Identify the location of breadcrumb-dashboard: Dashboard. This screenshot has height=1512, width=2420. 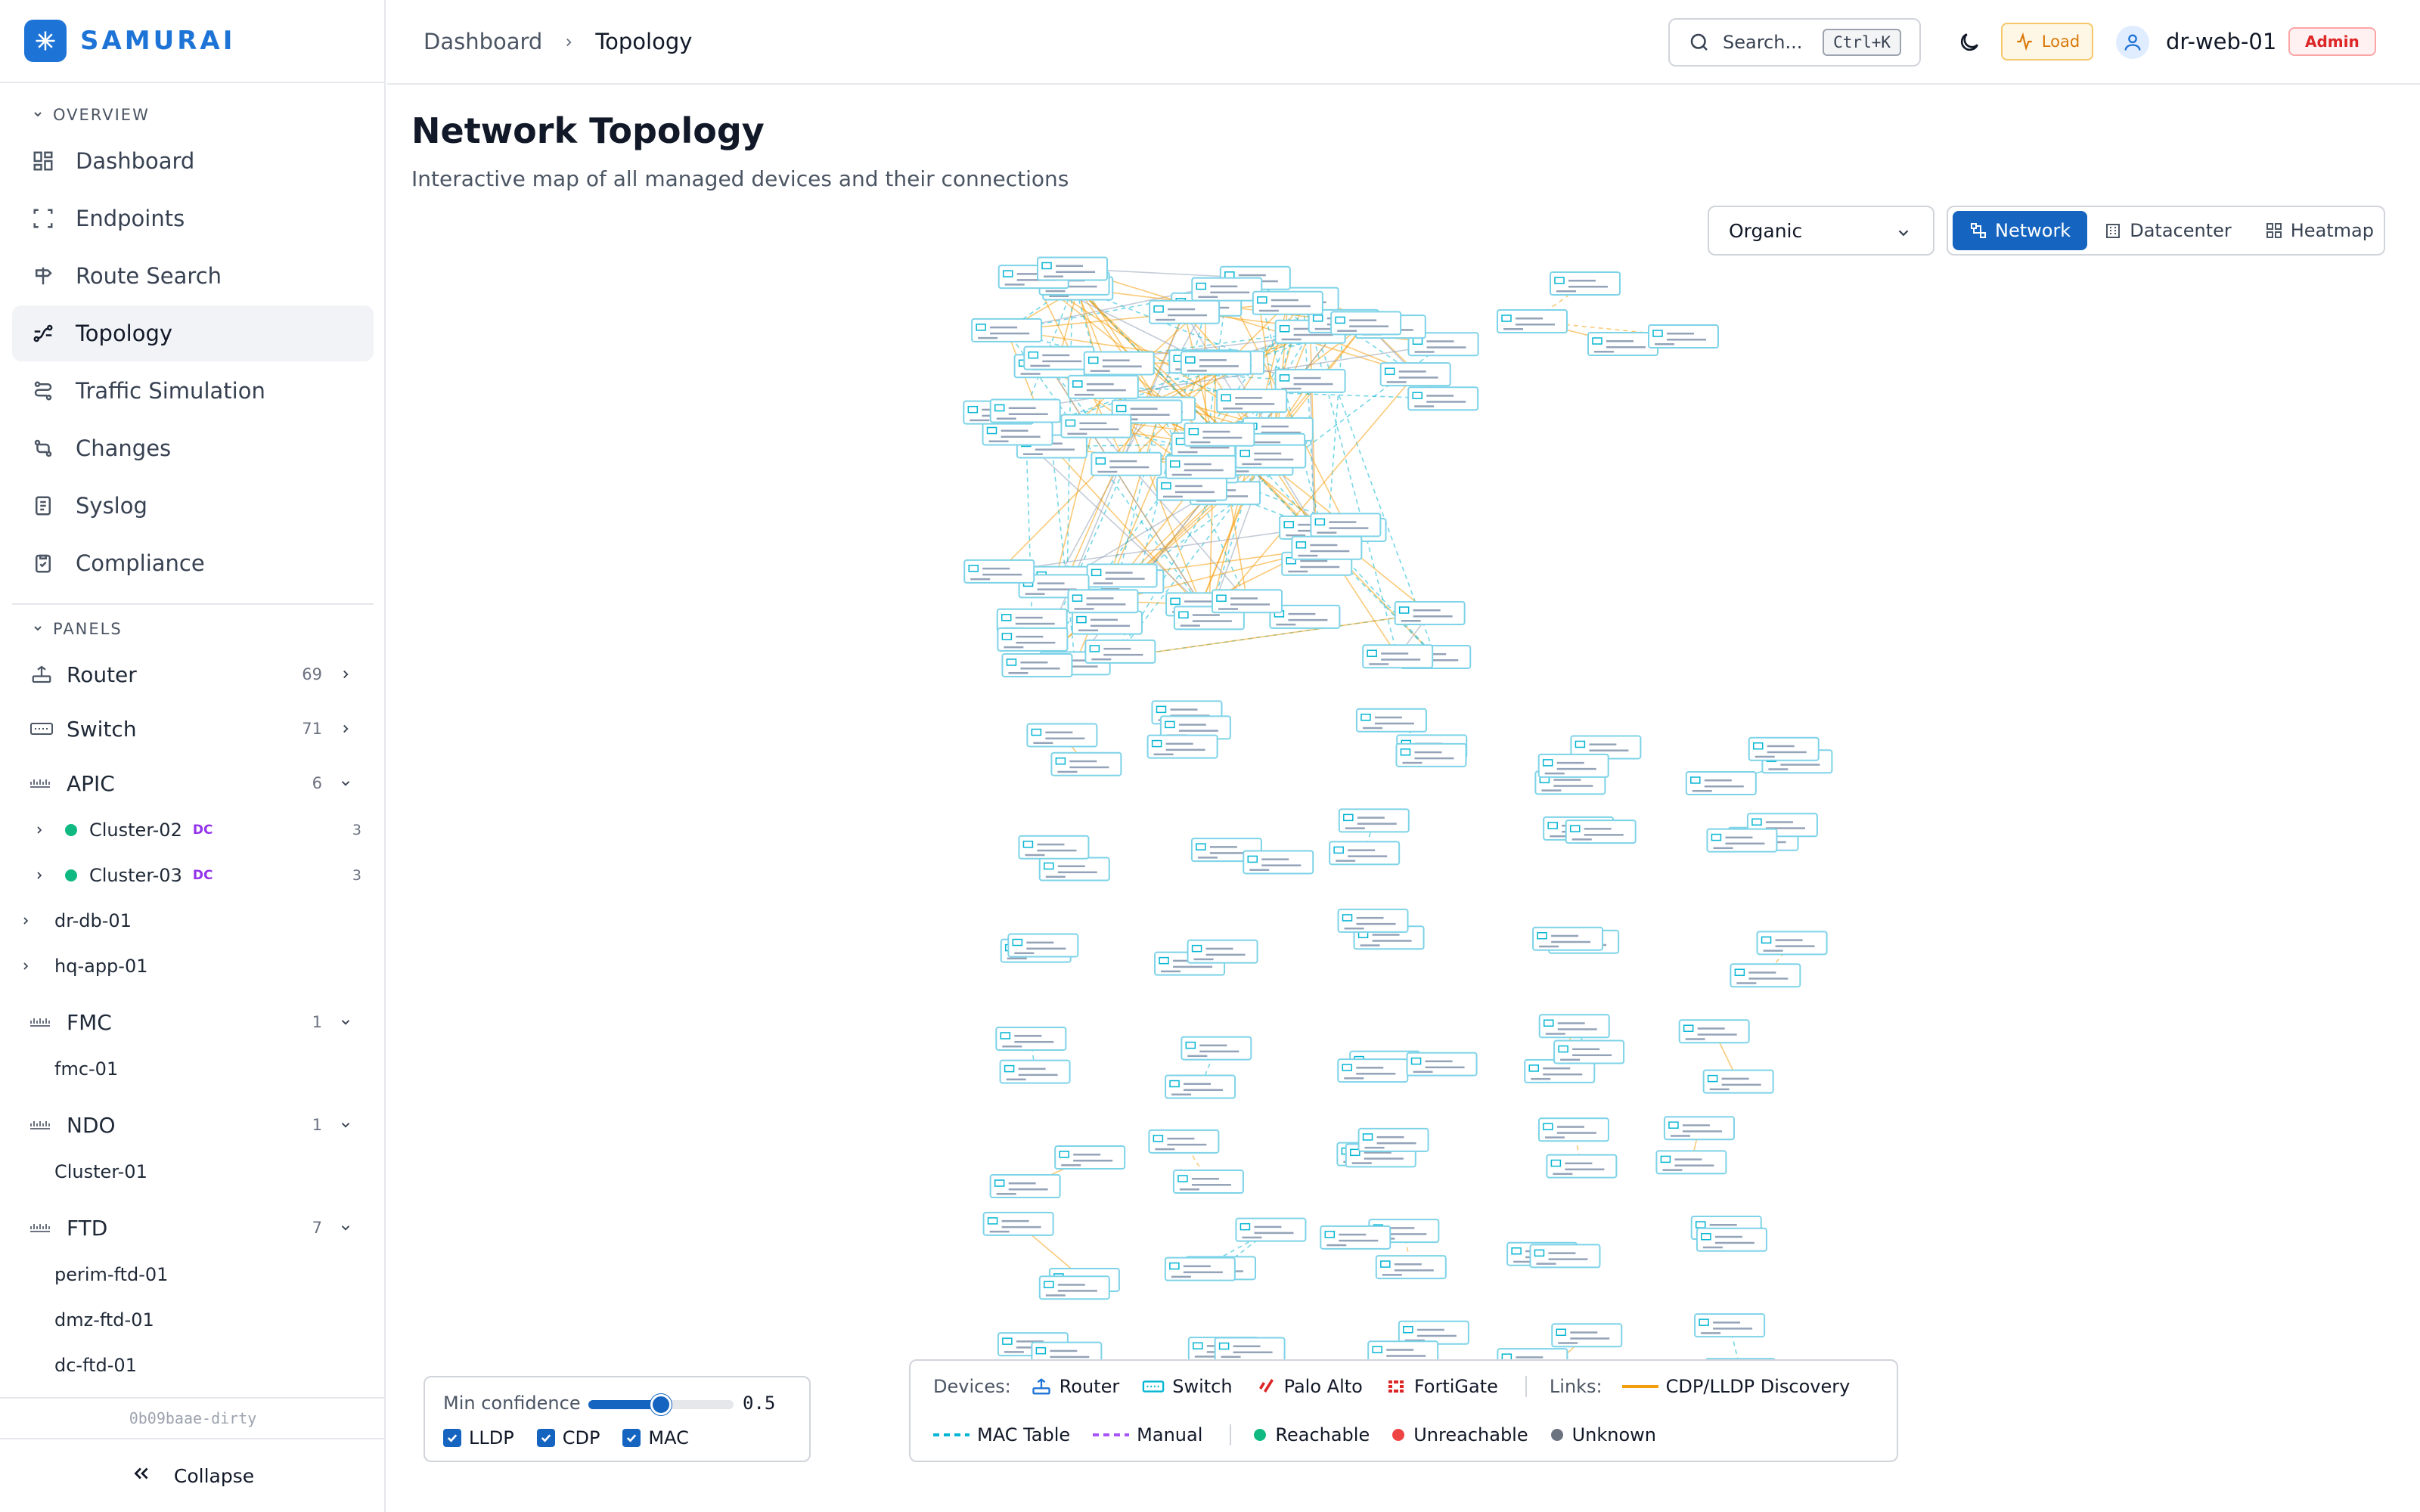
(483, 42).